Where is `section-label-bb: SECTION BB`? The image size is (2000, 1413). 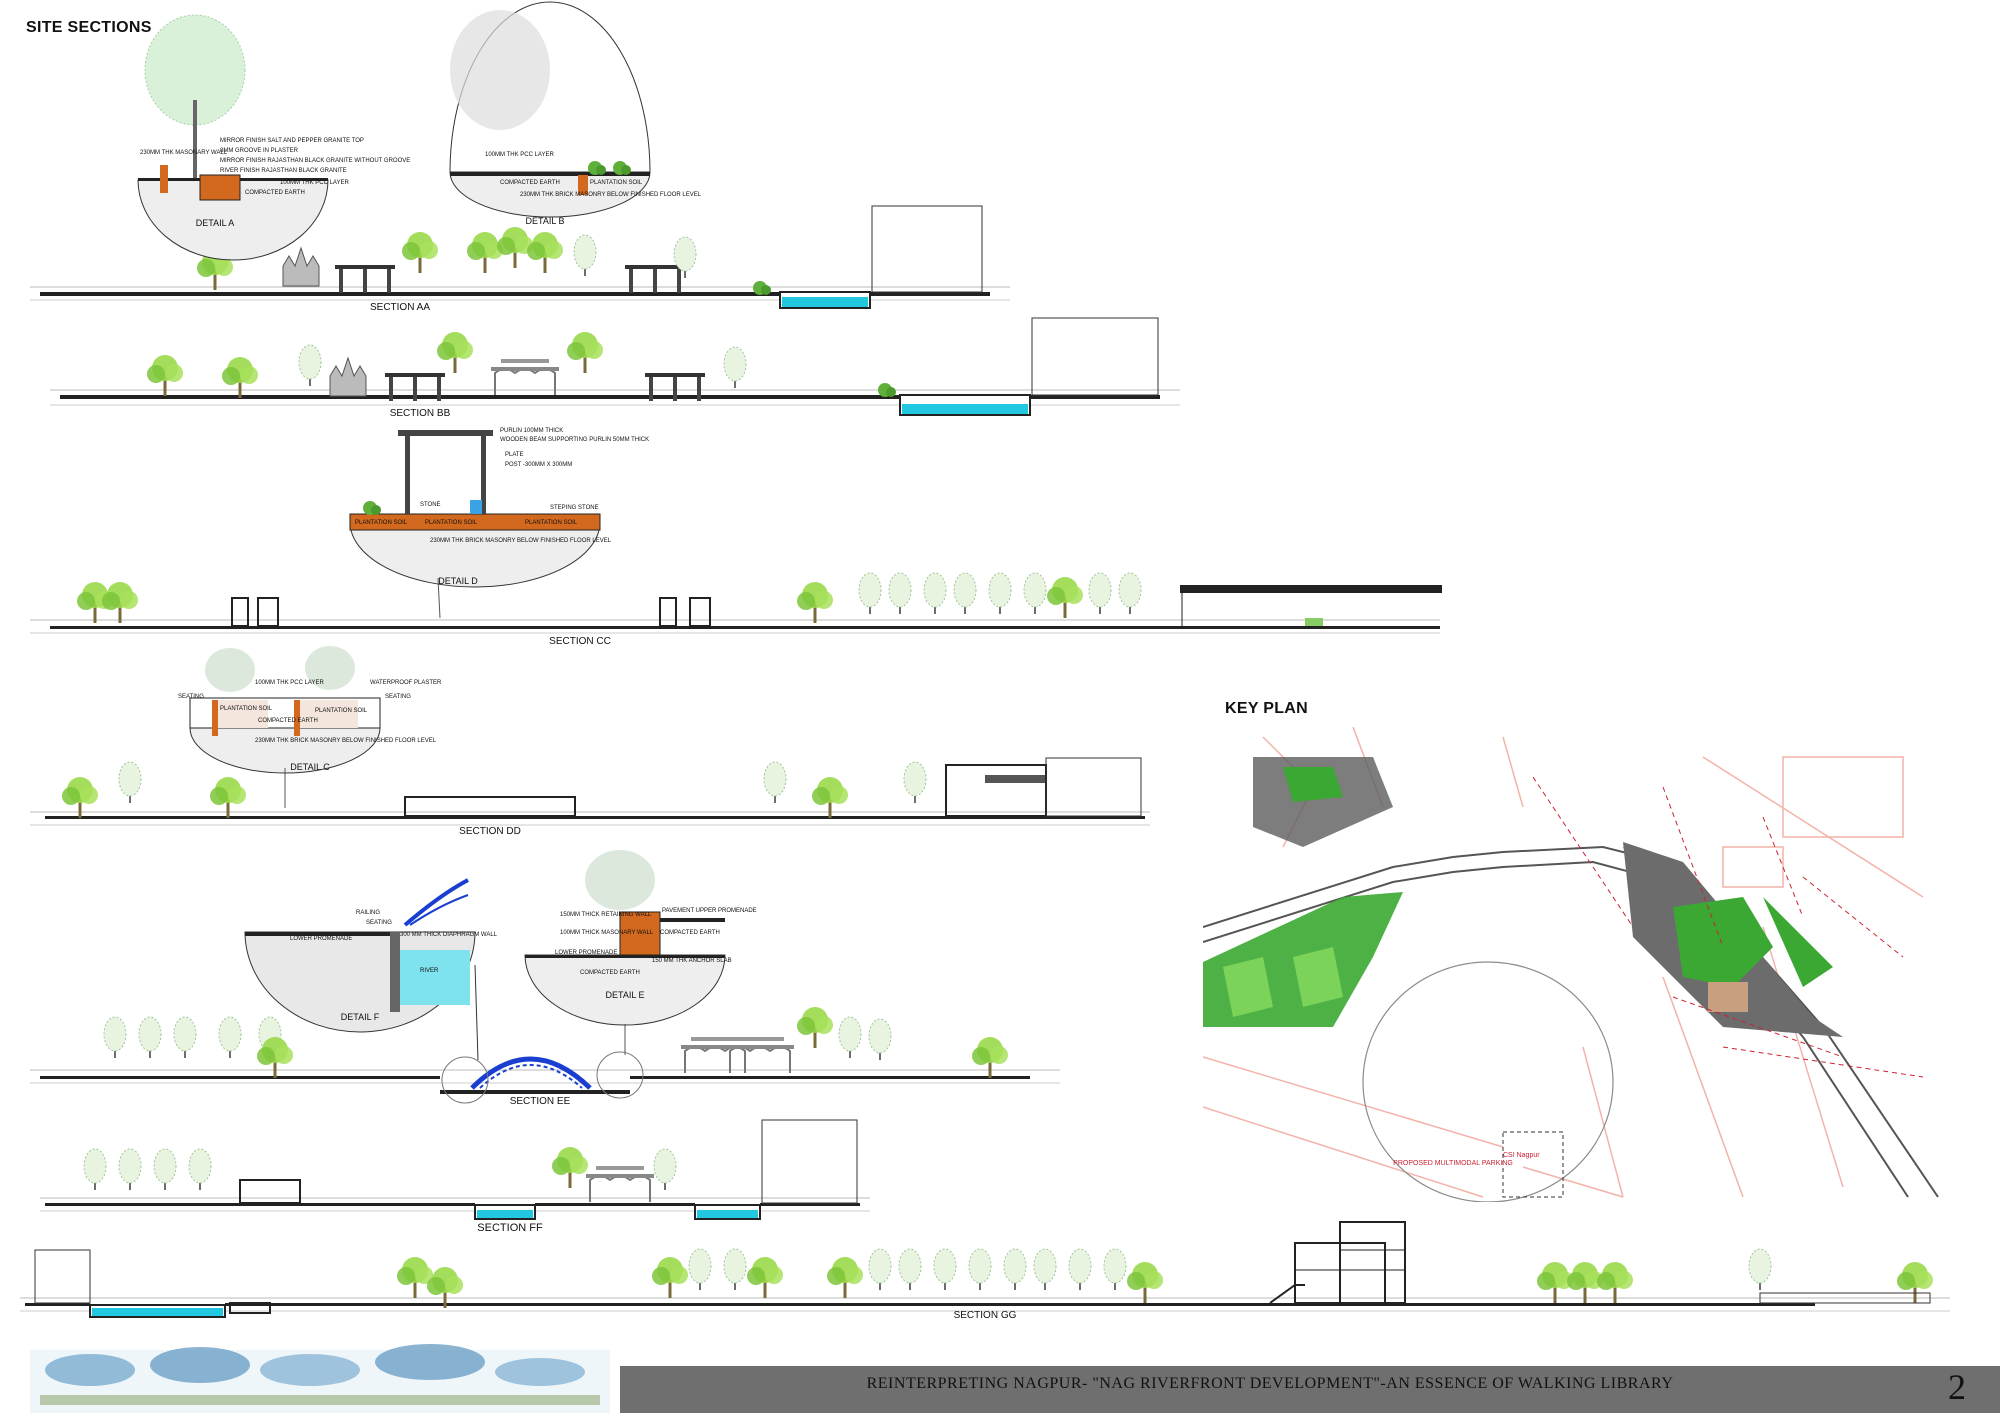
section-label-bb: SECTION BB is located at coordinates (420, 413).